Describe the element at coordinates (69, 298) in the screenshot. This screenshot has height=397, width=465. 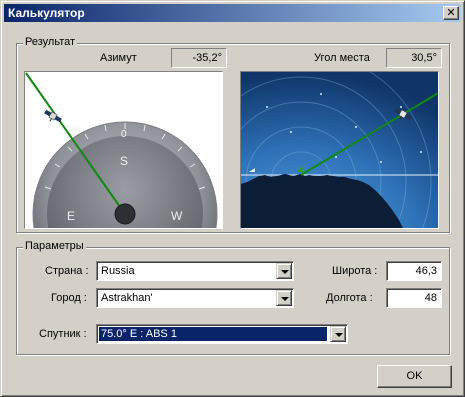
I see `city-label: Город :` at that location.